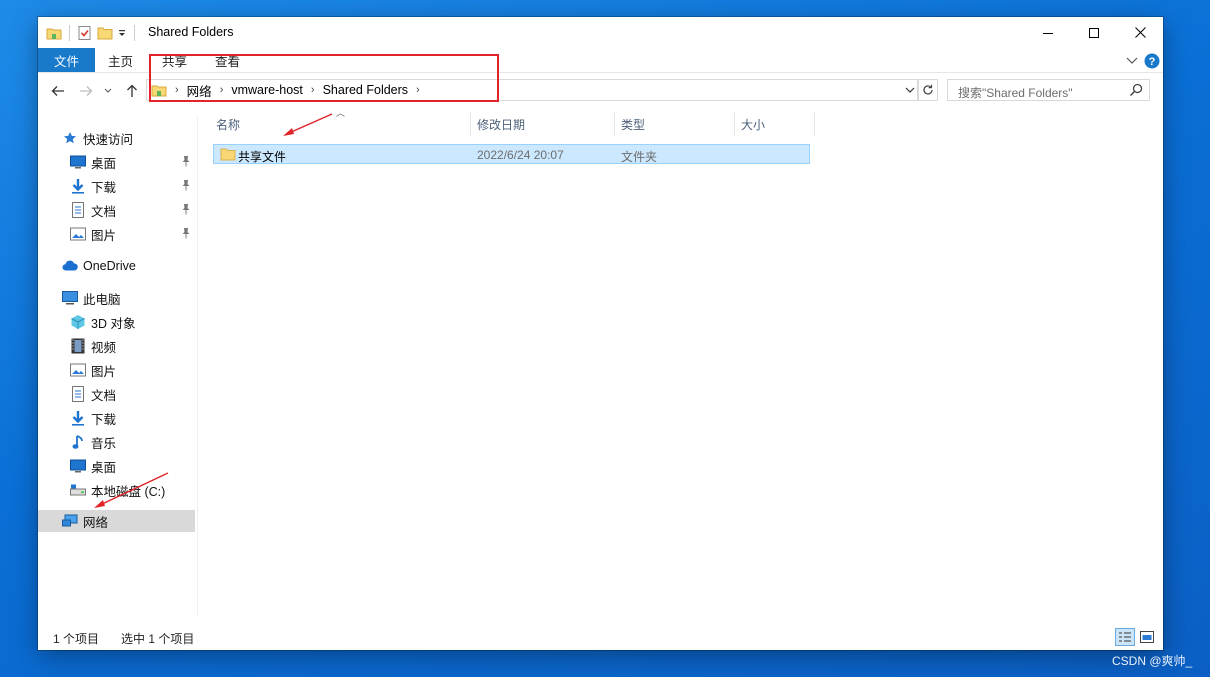 The image size is (1210, 677). I want to click on annotation-arrow-to-folder, so click(308, 124).